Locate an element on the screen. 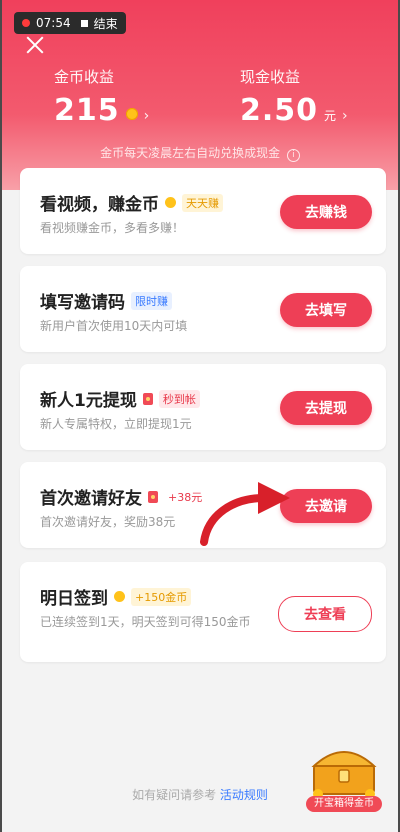 The height and width of the screenshot is (832, 400). recording-stop-label: 结束 is located at coordinates (105, 23).